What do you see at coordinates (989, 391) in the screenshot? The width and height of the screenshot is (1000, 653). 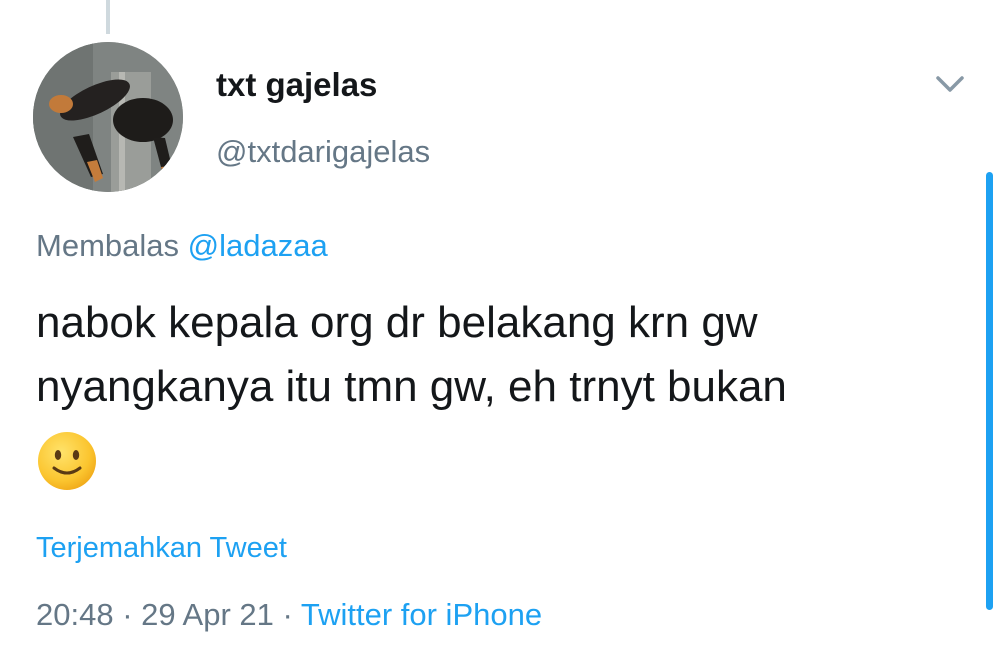 I see `scrollbar` at bounding box center [989, 391].